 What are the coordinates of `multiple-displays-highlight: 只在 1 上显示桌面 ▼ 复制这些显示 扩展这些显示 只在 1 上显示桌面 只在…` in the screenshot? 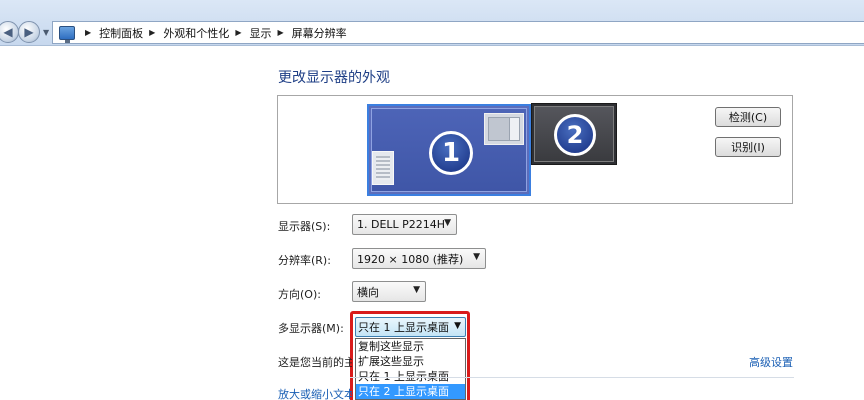 It's located at (410, 355).